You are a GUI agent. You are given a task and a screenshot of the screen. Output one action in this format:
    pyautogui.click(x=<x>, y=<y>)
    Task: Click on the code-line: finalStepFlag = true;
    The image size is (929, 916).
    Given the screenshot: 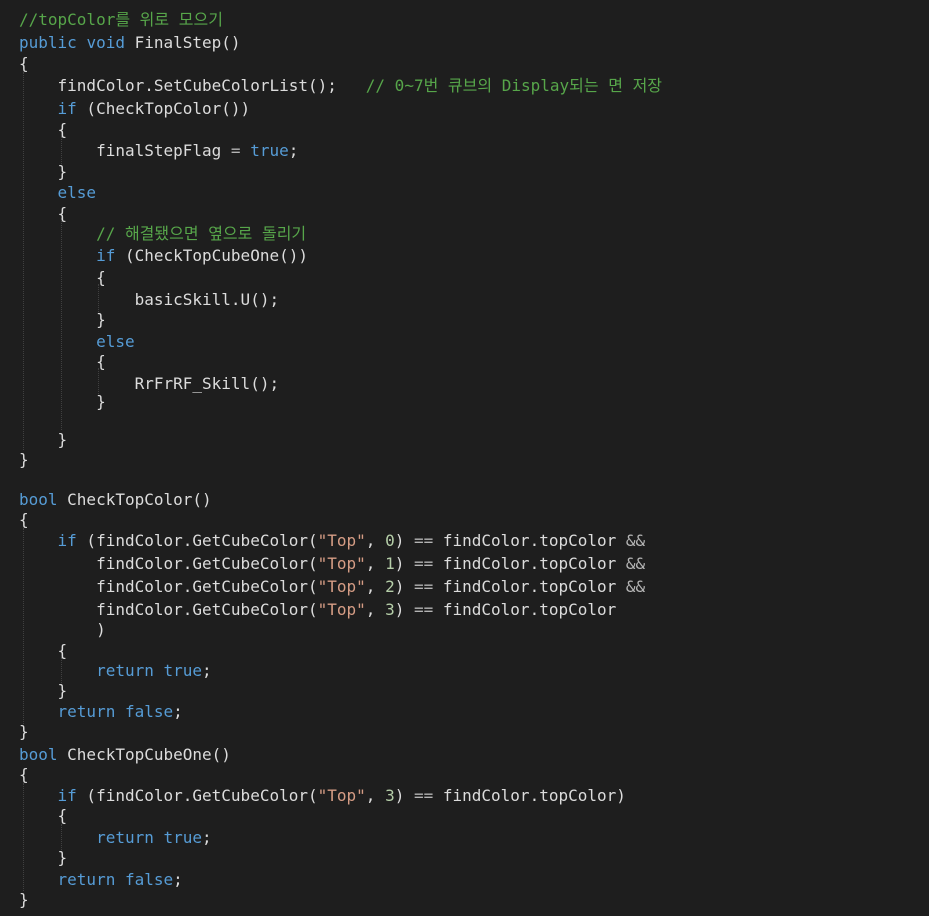 What is the action you would take?
    pyautogui.click(x=158, y=151)
    